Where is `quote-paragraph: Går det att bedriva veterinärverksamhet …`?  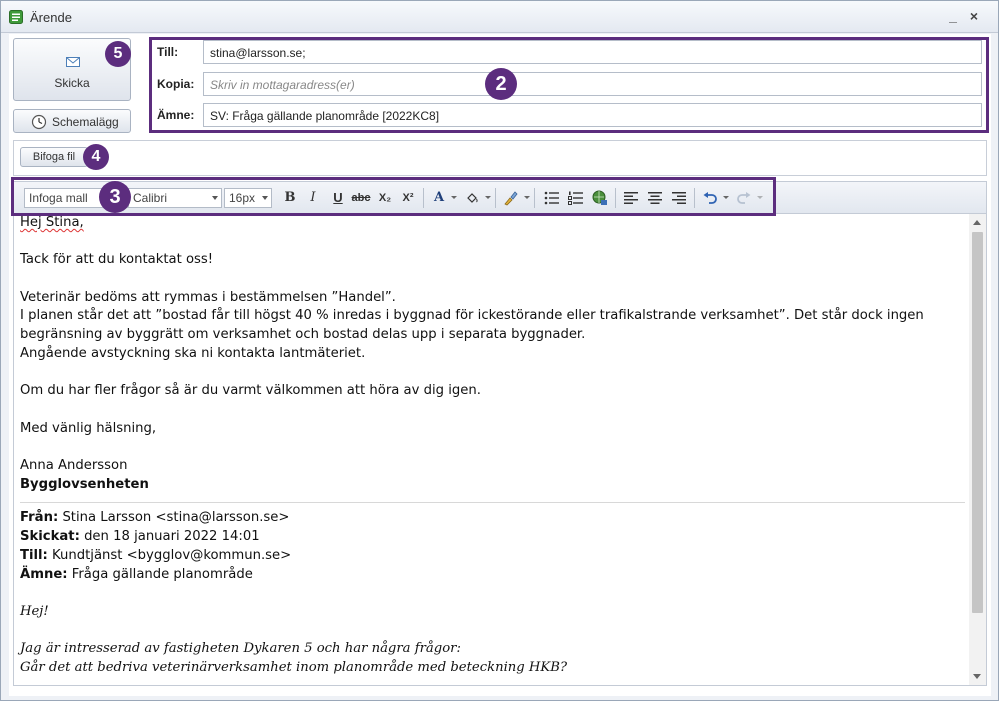 quote-paragraph: Går det att bedriva veterinärverksamhet … is located at coordinates (294, 668).